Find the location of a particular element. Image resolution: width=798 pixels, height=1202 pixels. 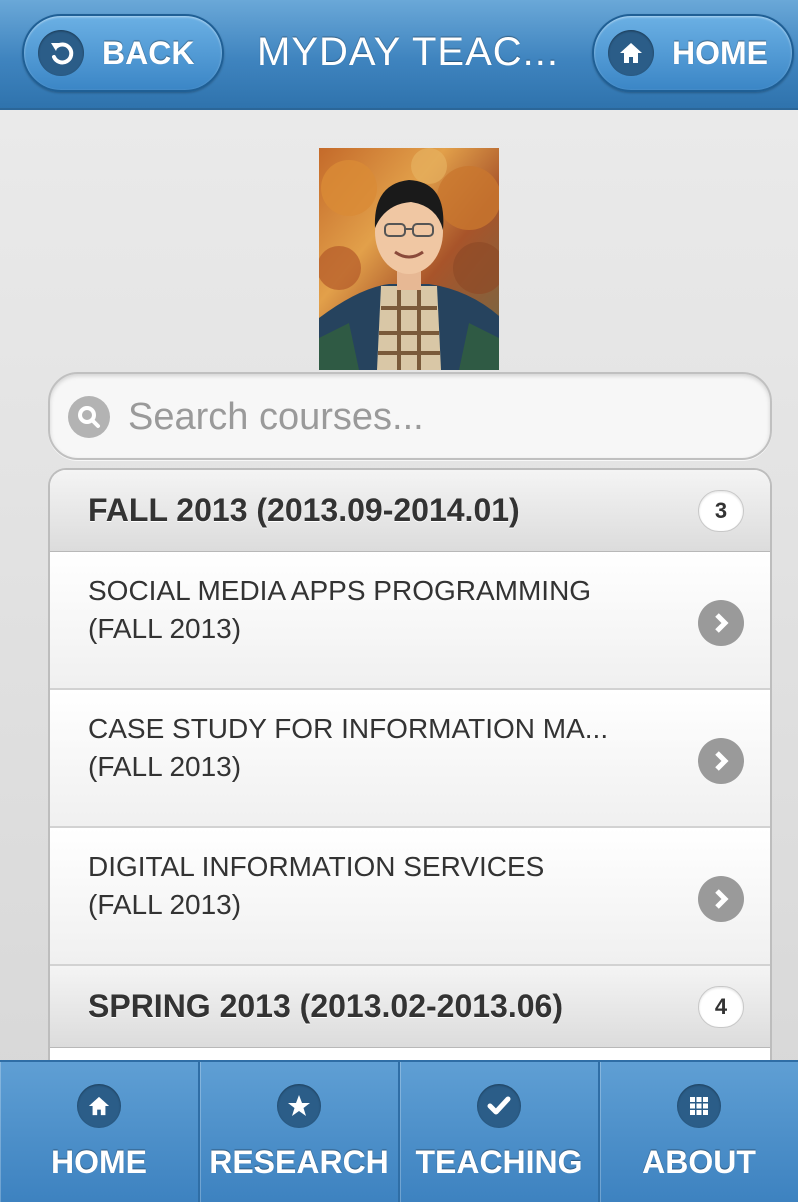

search-bar is located at coordinates (410, 416).